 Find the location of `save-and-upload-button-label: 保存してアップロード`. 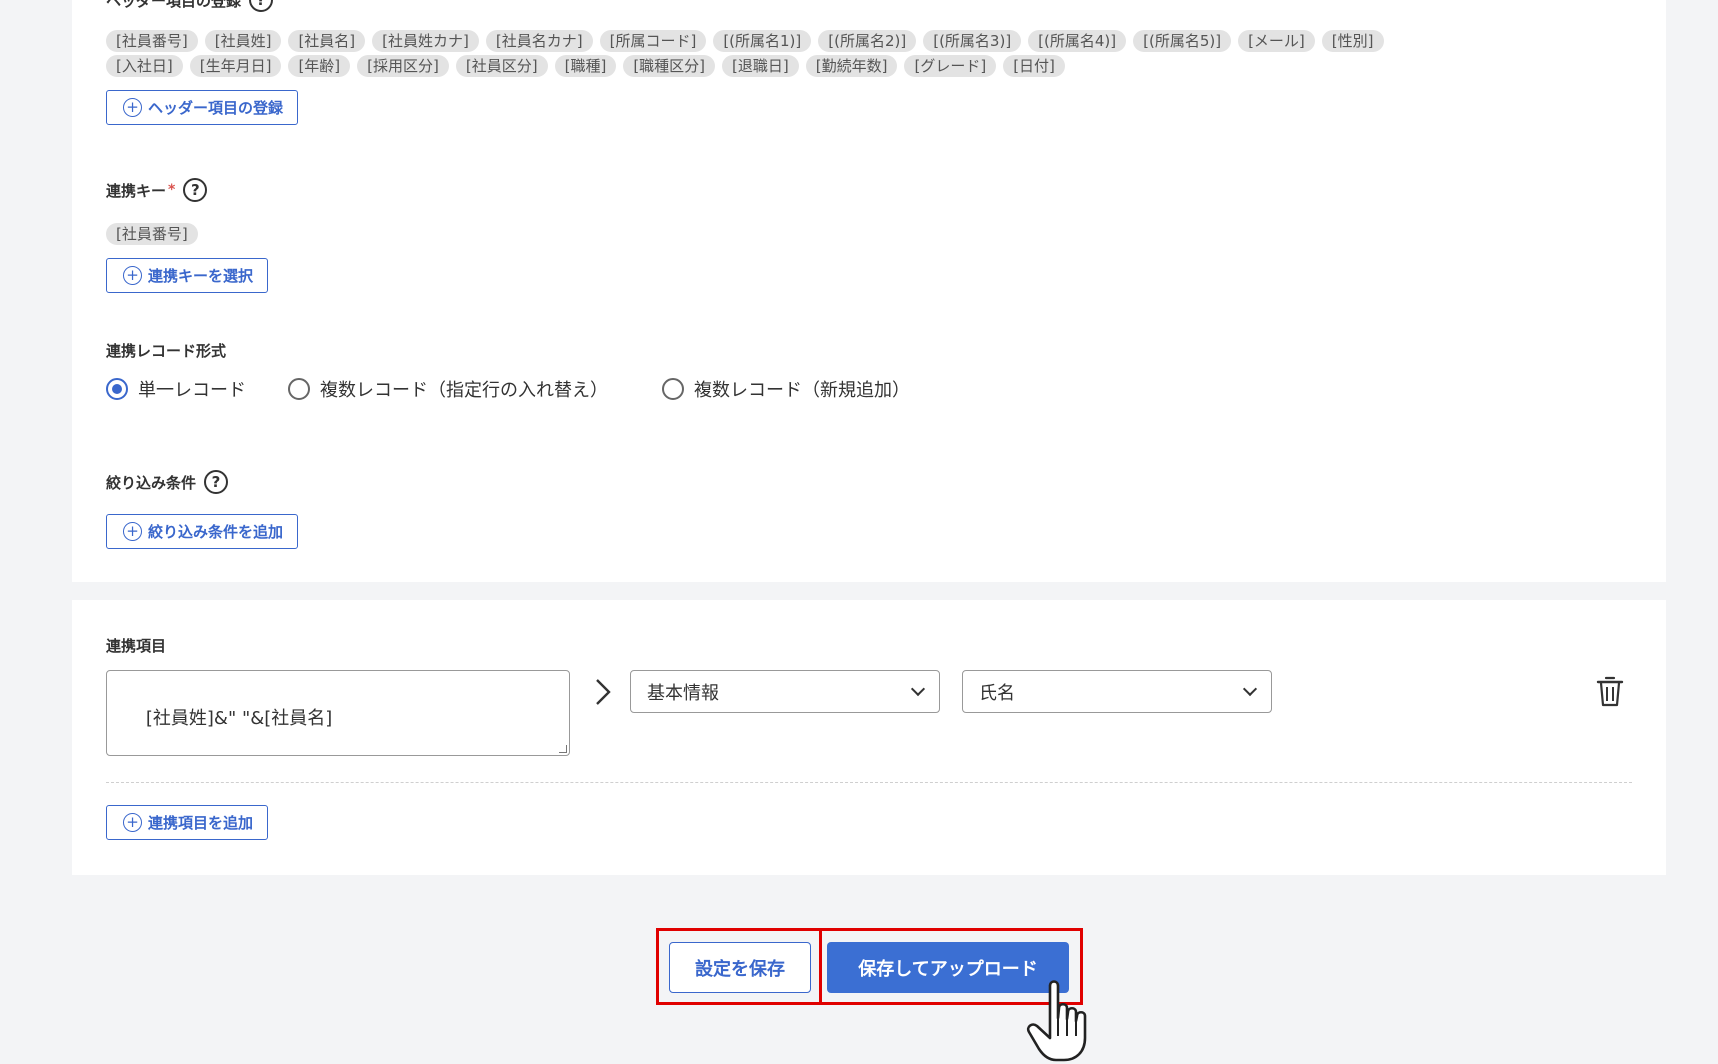

save-and-upload-button-label: 保存してアップロード is located at coordinates (948, 969).